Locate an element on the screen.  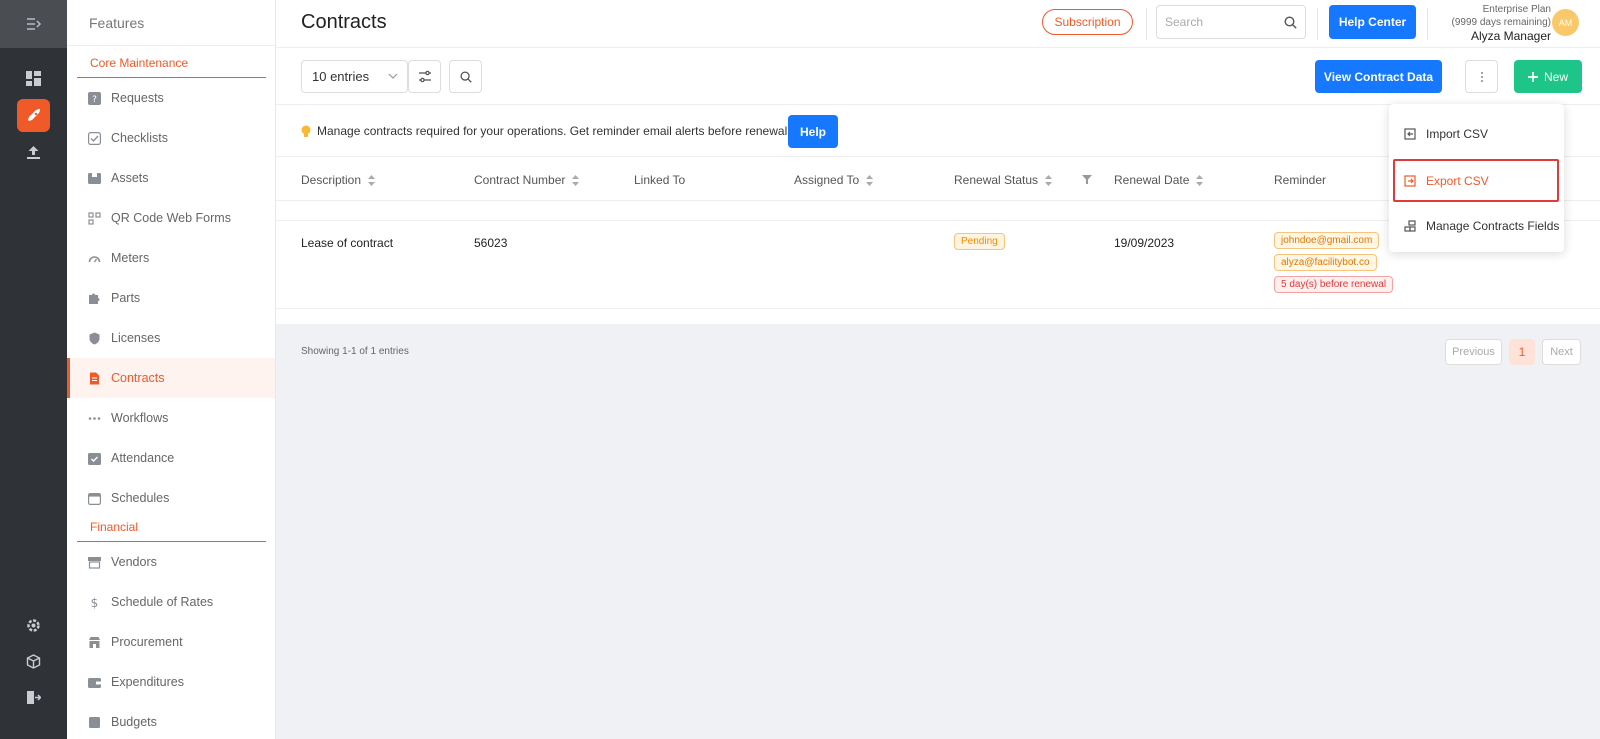
import-icon is located at coordinates (1410, 134).